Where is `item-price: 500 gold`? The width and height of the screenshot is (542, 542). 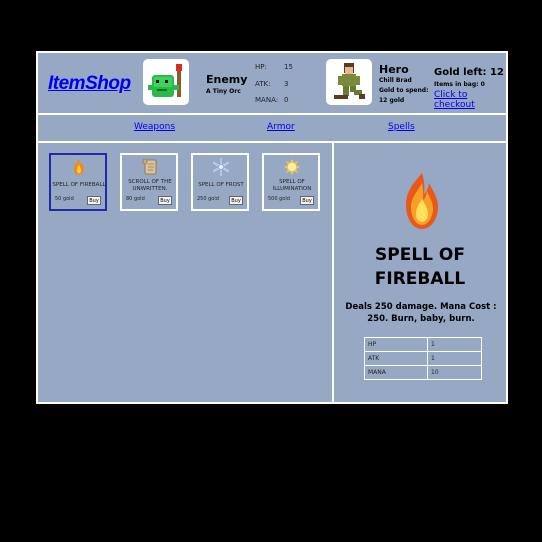 item-price: 500 gold is located at coordinates (279, 199).